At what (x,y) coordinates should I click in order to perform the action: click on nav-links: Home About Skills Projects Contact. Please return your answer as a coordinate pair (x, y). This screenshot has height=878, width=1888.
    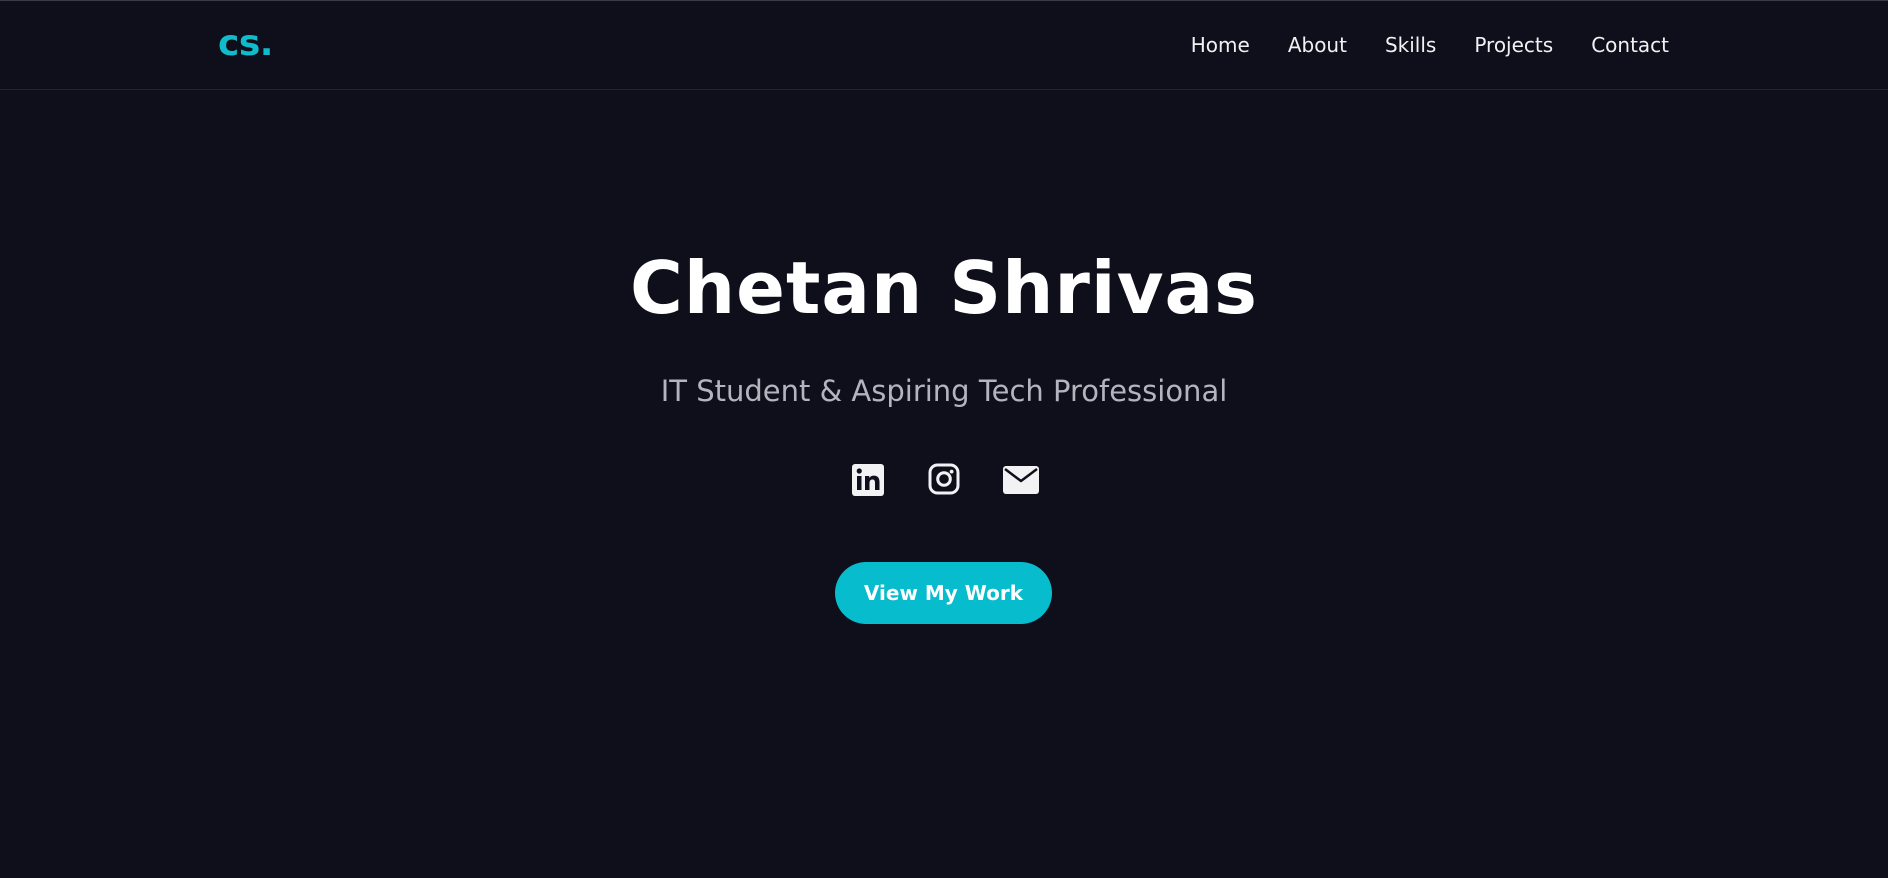
    Looking at the image, I should click on (1430, 45).